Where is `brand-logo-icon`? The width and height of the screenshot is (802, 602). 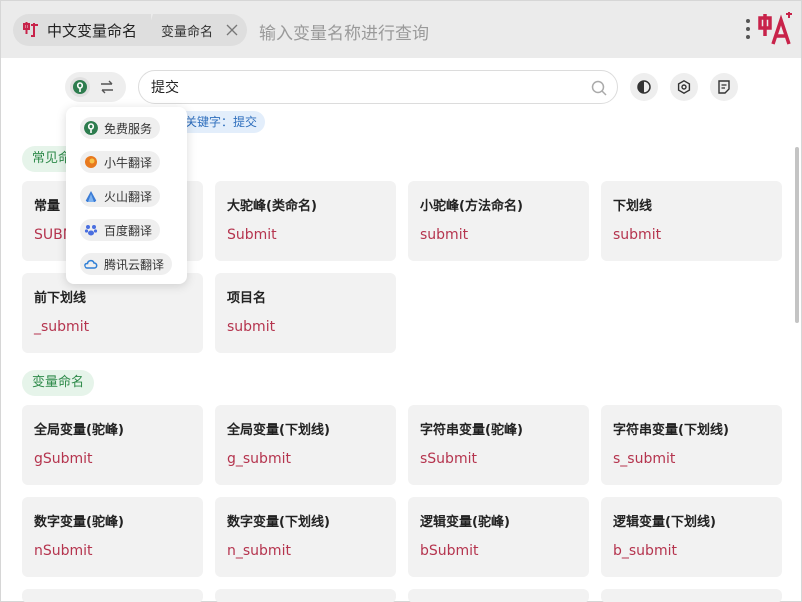 brand-logo-icon is located at coordinates (775, 28).